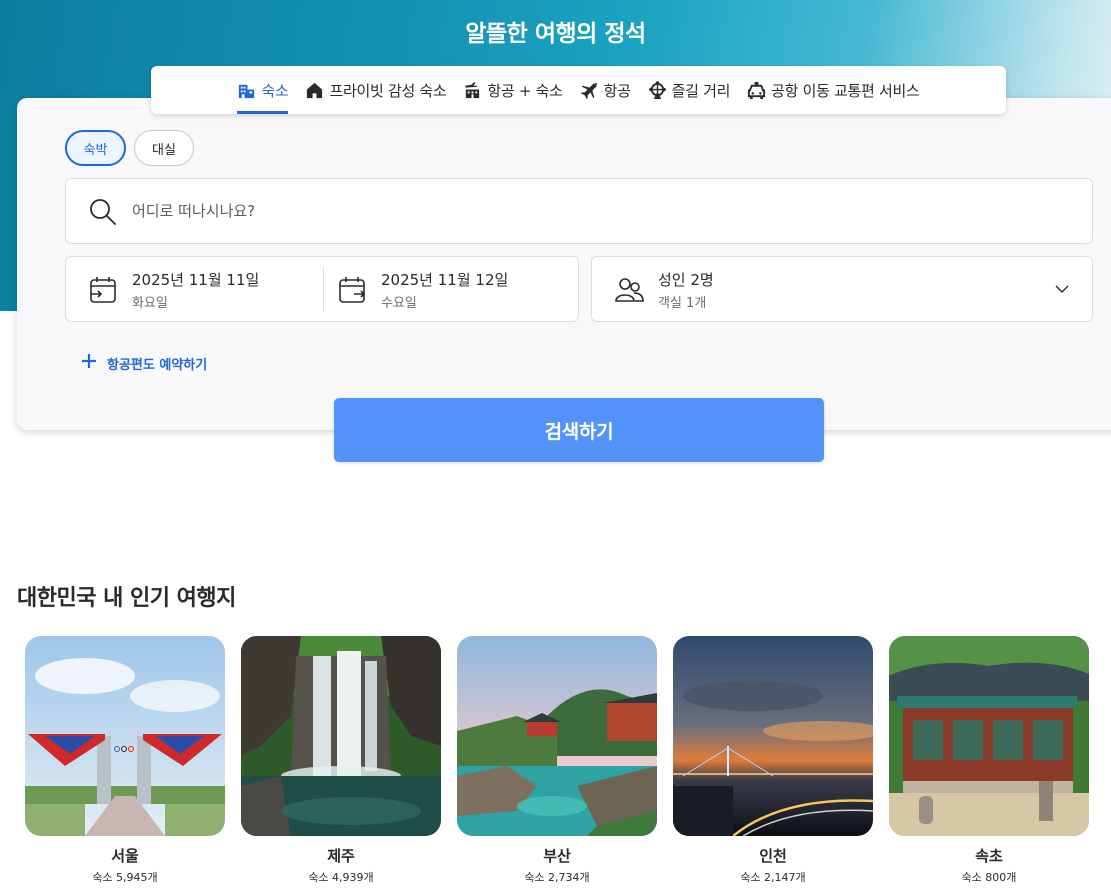 The image size is (1111, 889). What do you see at coordinates (773, 736) in the screenshot?
I see `incheon-photo` at bounding box center [773, 736].